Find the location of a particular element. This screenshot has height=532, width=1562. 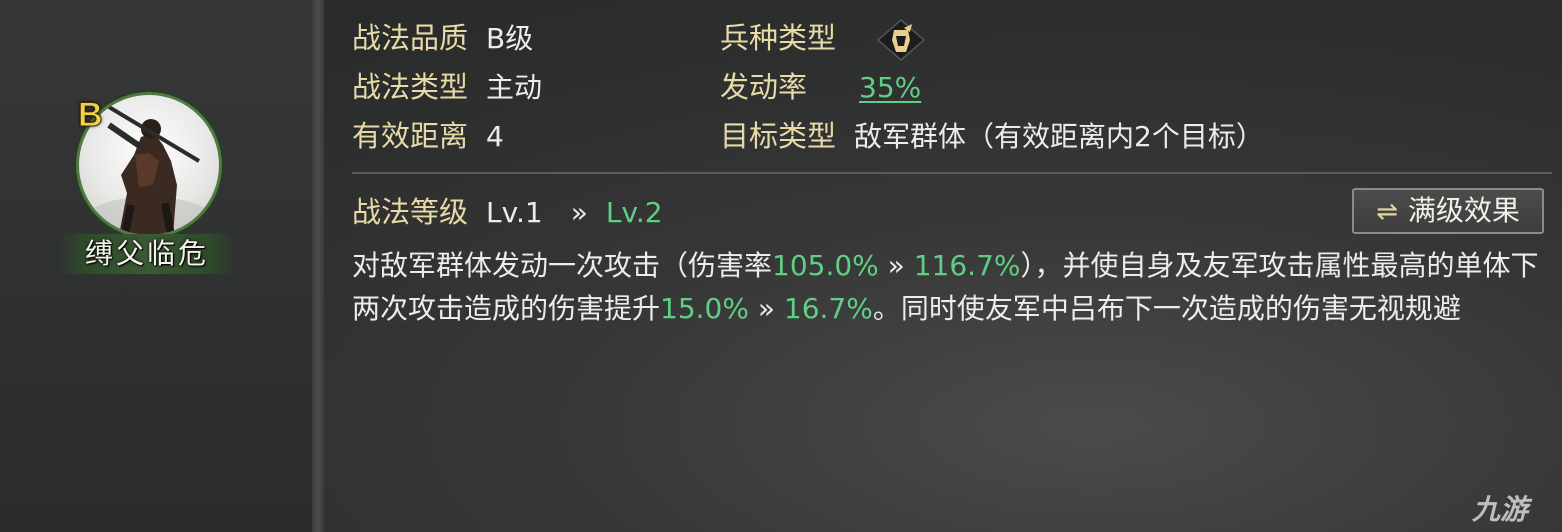

target-label: 目标类型 is located at coordinates (778, 136).